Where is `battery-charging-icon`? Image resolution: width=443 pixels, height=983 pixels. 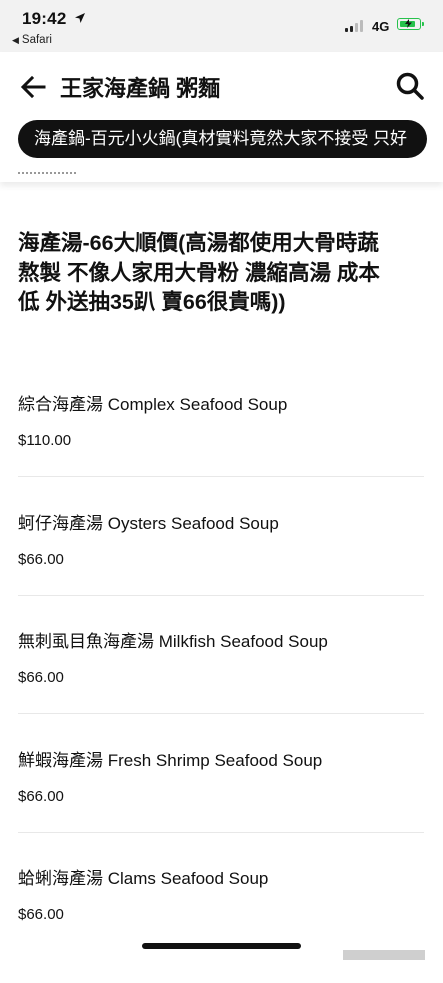
battery-charging-icon is located at coordinates (410, 24).